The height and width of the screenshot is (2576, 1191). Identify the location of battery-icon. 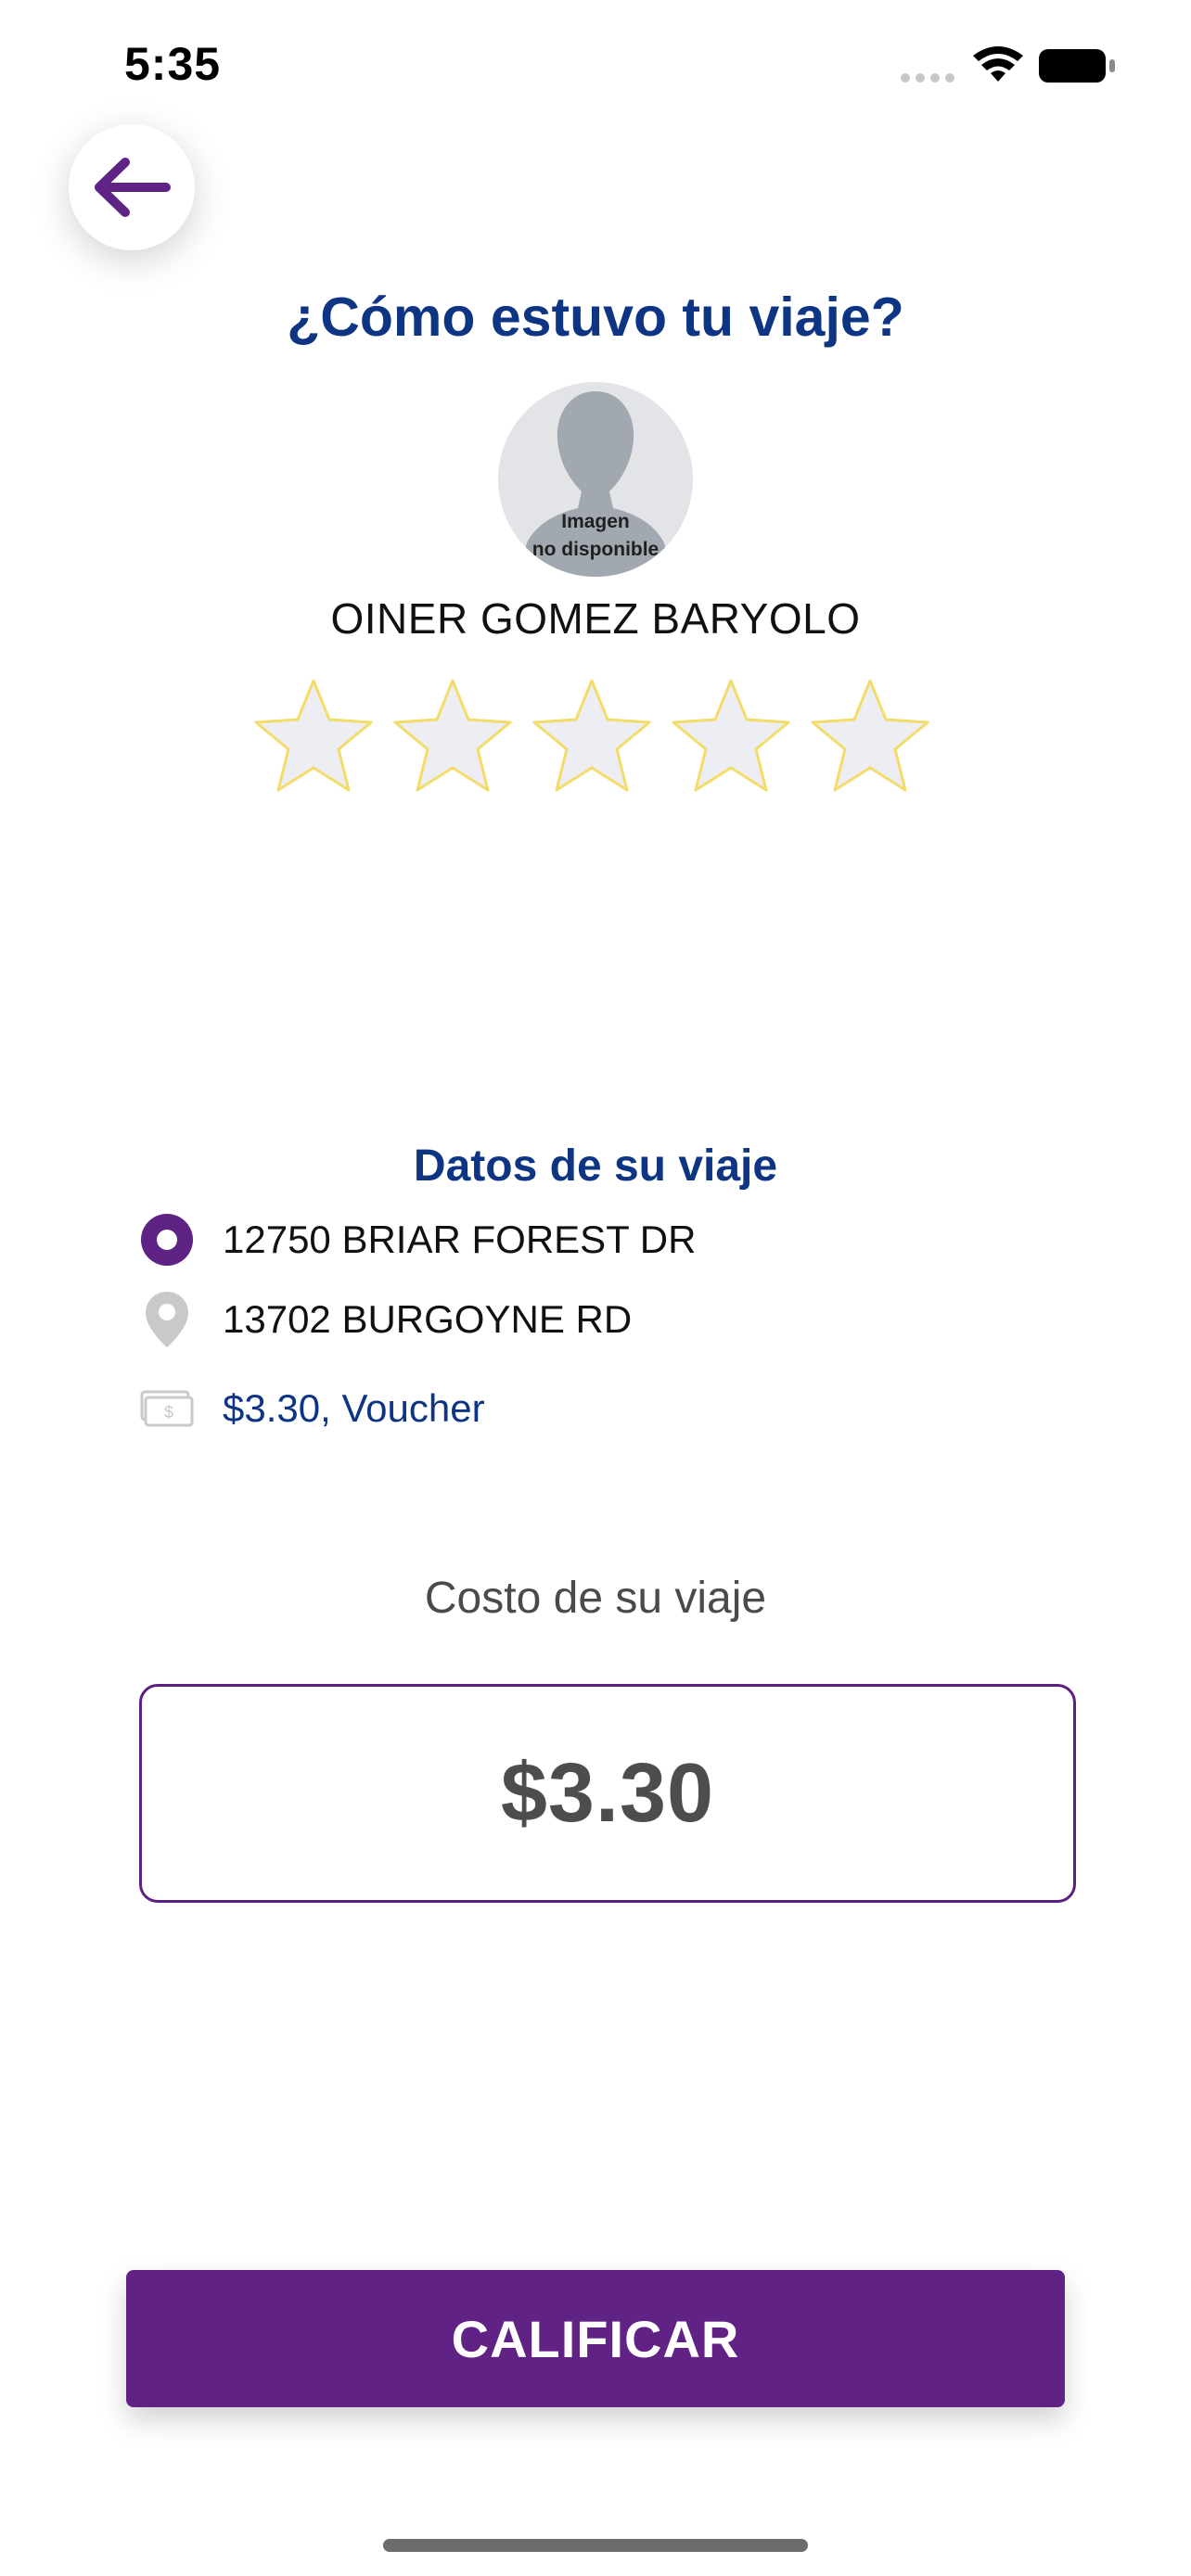
(1077, 66).